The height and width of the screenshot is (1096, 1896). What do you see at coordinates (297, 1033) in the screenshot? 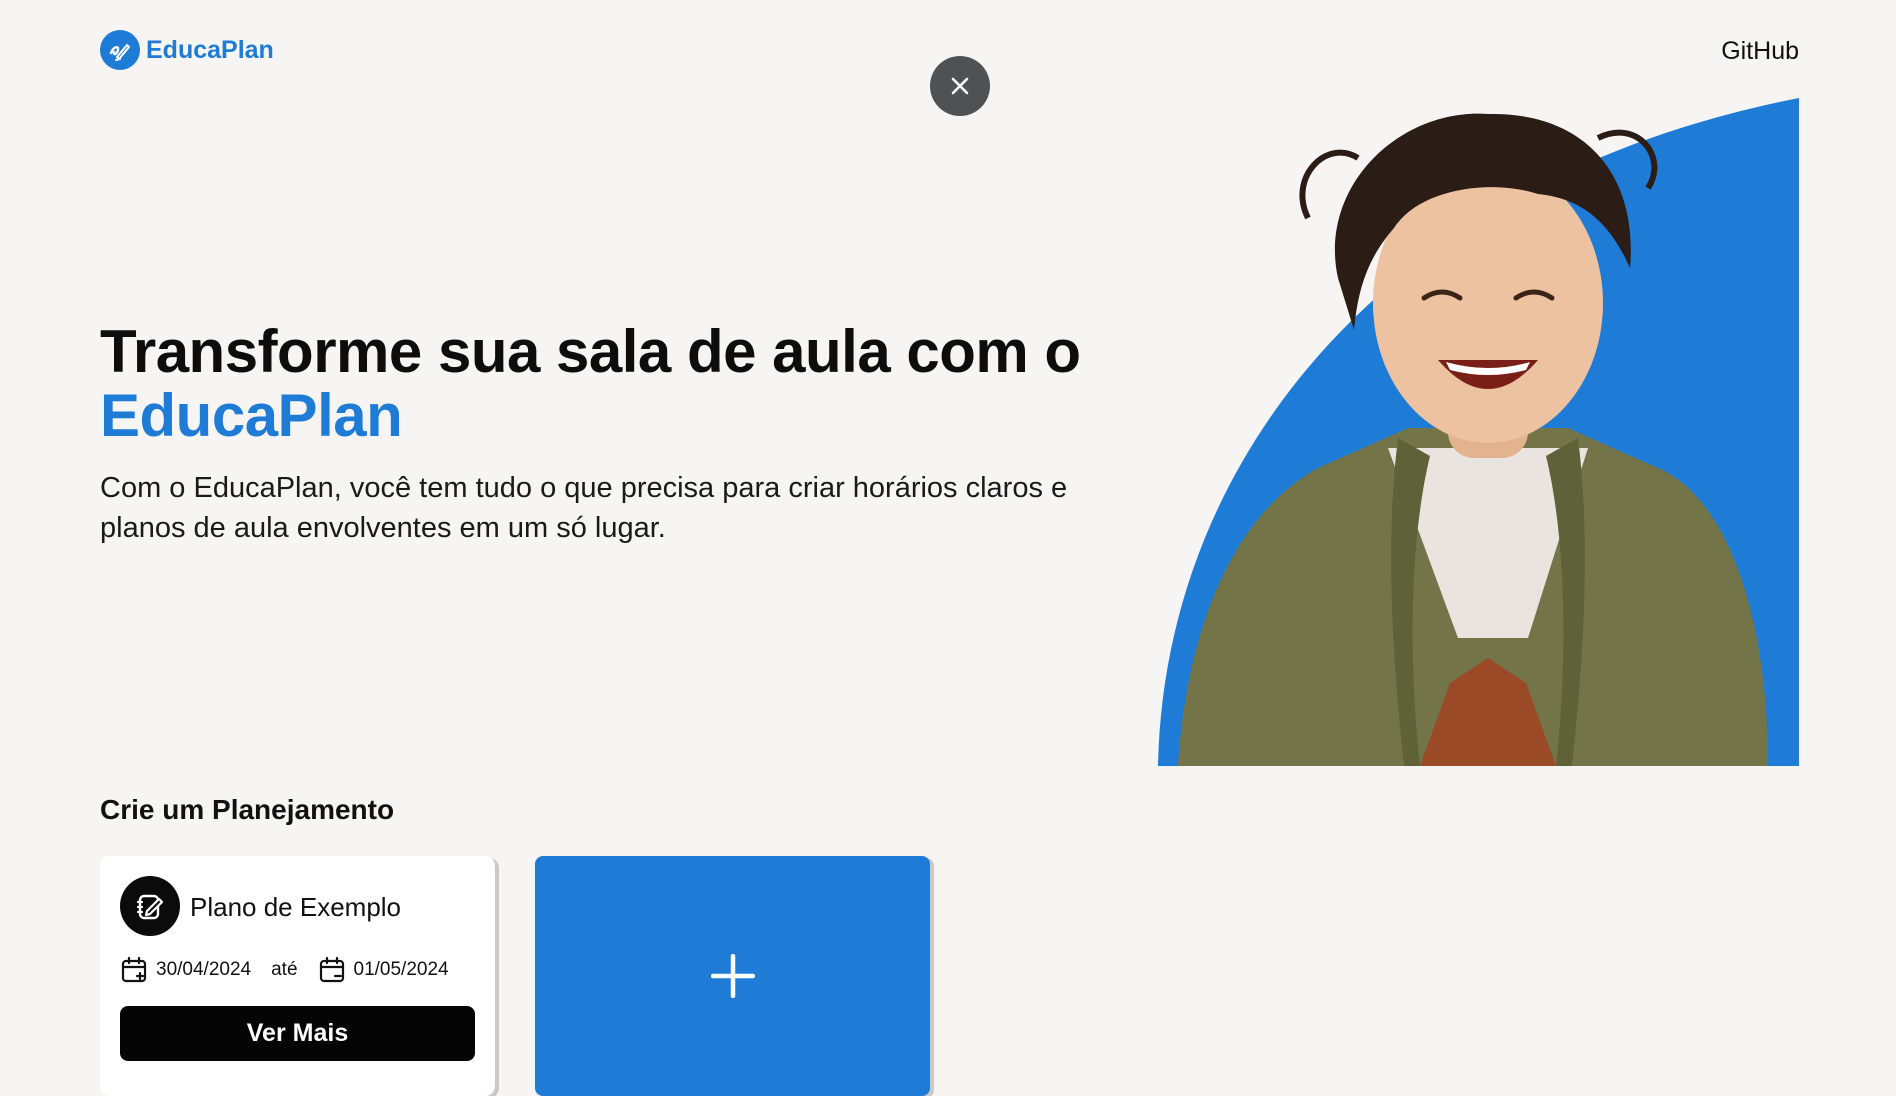
I see `view-more-button: Ver Mais` at bounding box center [297, 1033].